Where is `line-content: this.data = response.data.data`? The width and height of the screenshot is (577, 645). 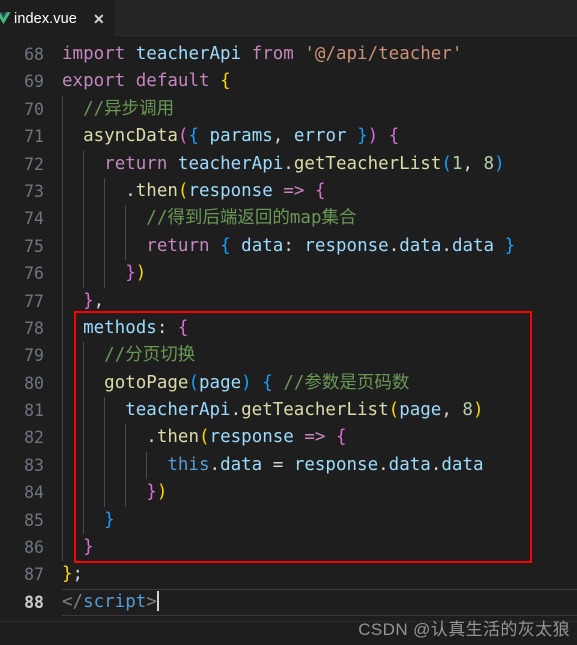 line-content: this.data = response.data.data is located at coordinates (272, 465).